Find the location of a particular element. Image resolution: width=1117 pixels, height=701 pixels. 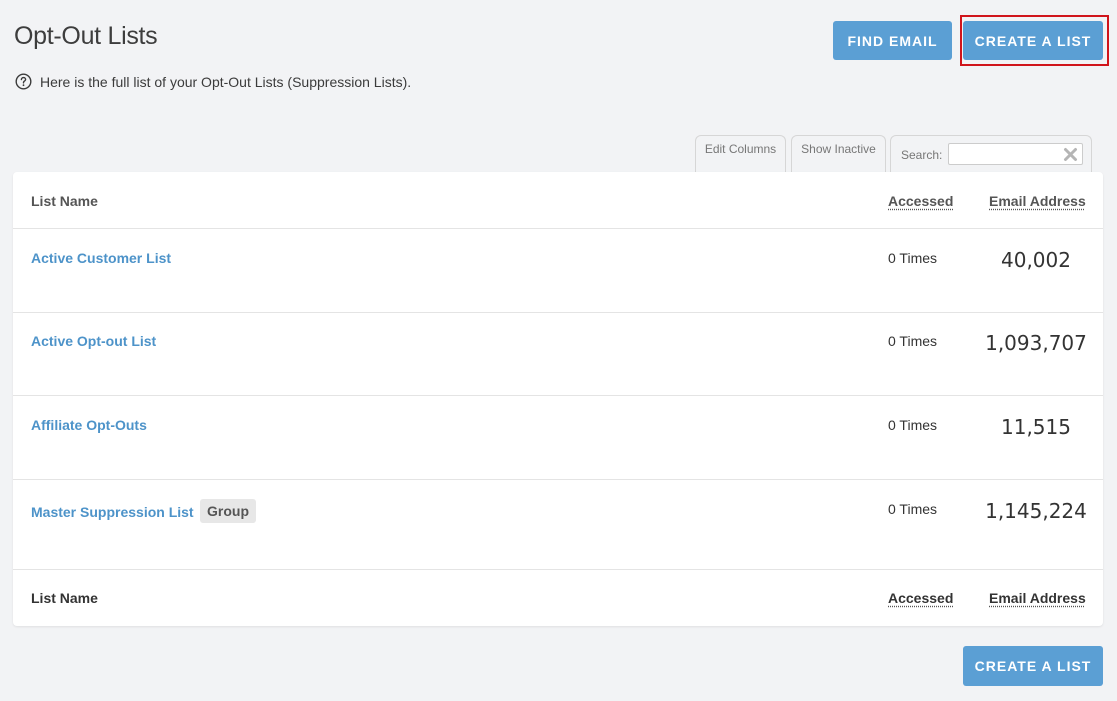

show-inactive-tab: Show Inactive is located at coordinates (838, 153).